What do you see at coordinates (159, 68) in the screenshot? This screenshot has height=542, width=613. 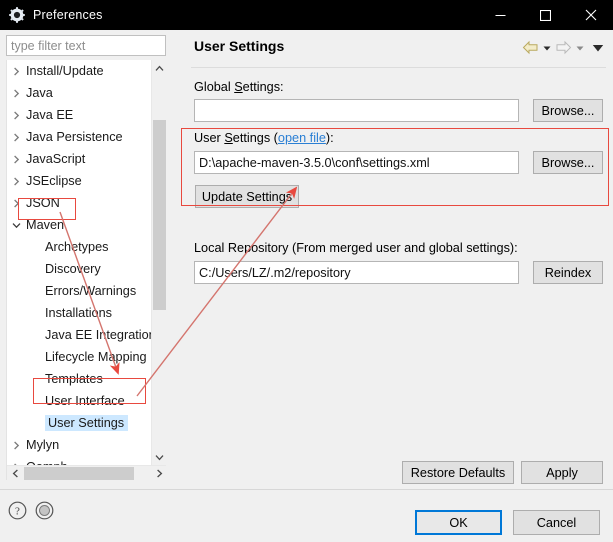 I see `scroll-up-icon` at bounding box center [159, 68].